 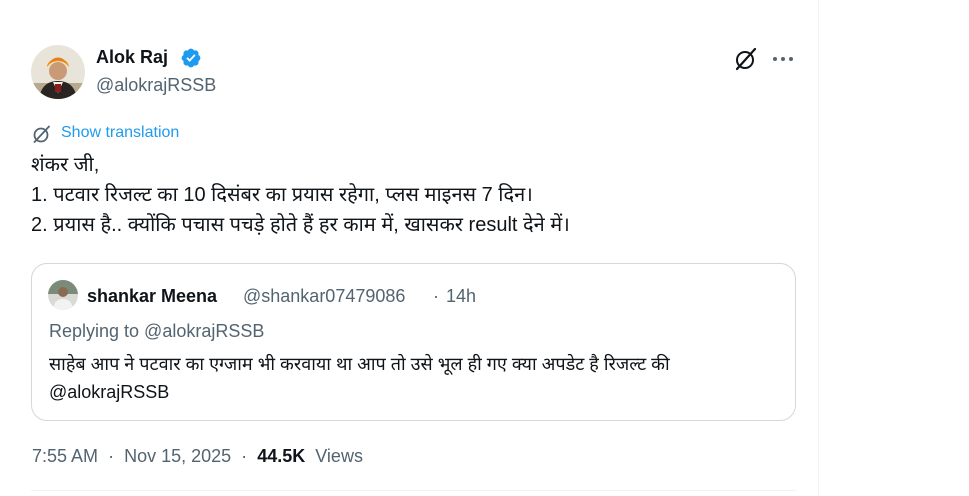 I want to click on author-name: Alok Raj, so click(x=132, y=57).